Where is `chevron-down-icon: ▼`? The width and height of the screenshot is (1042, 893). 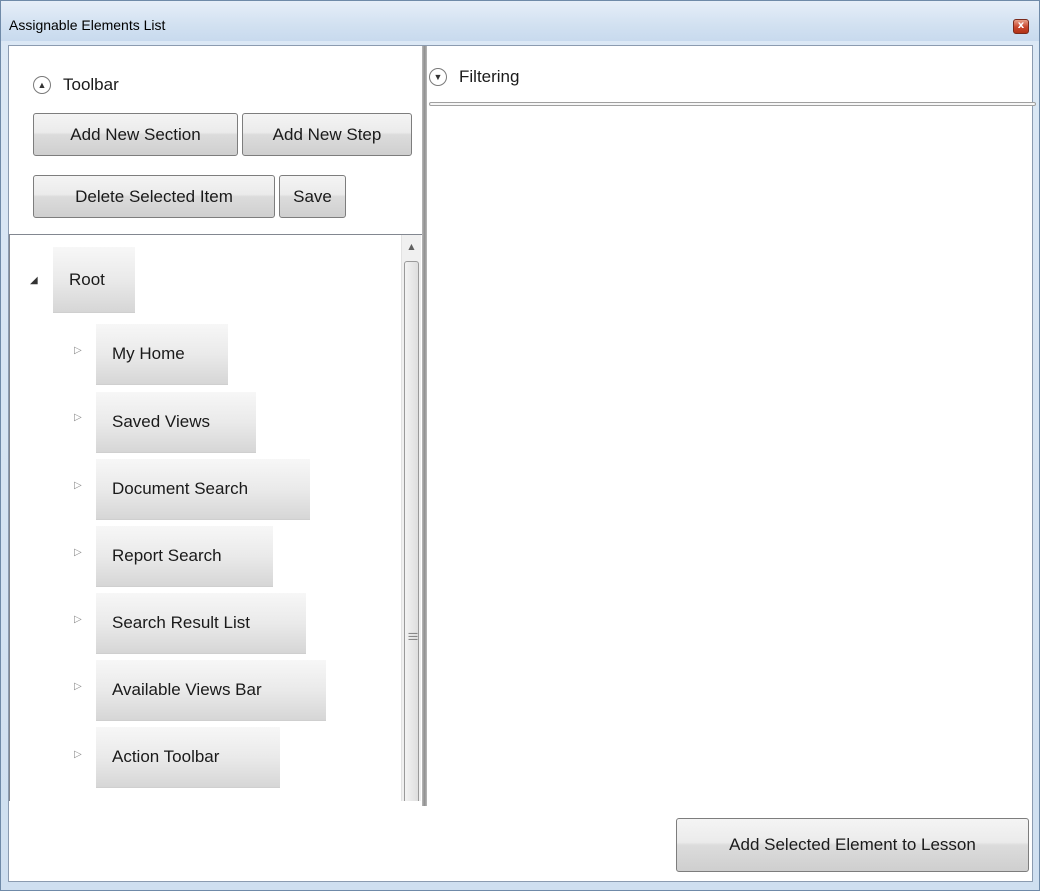 chevron-down-icon: ▼ is located at coordinates (438, 77).